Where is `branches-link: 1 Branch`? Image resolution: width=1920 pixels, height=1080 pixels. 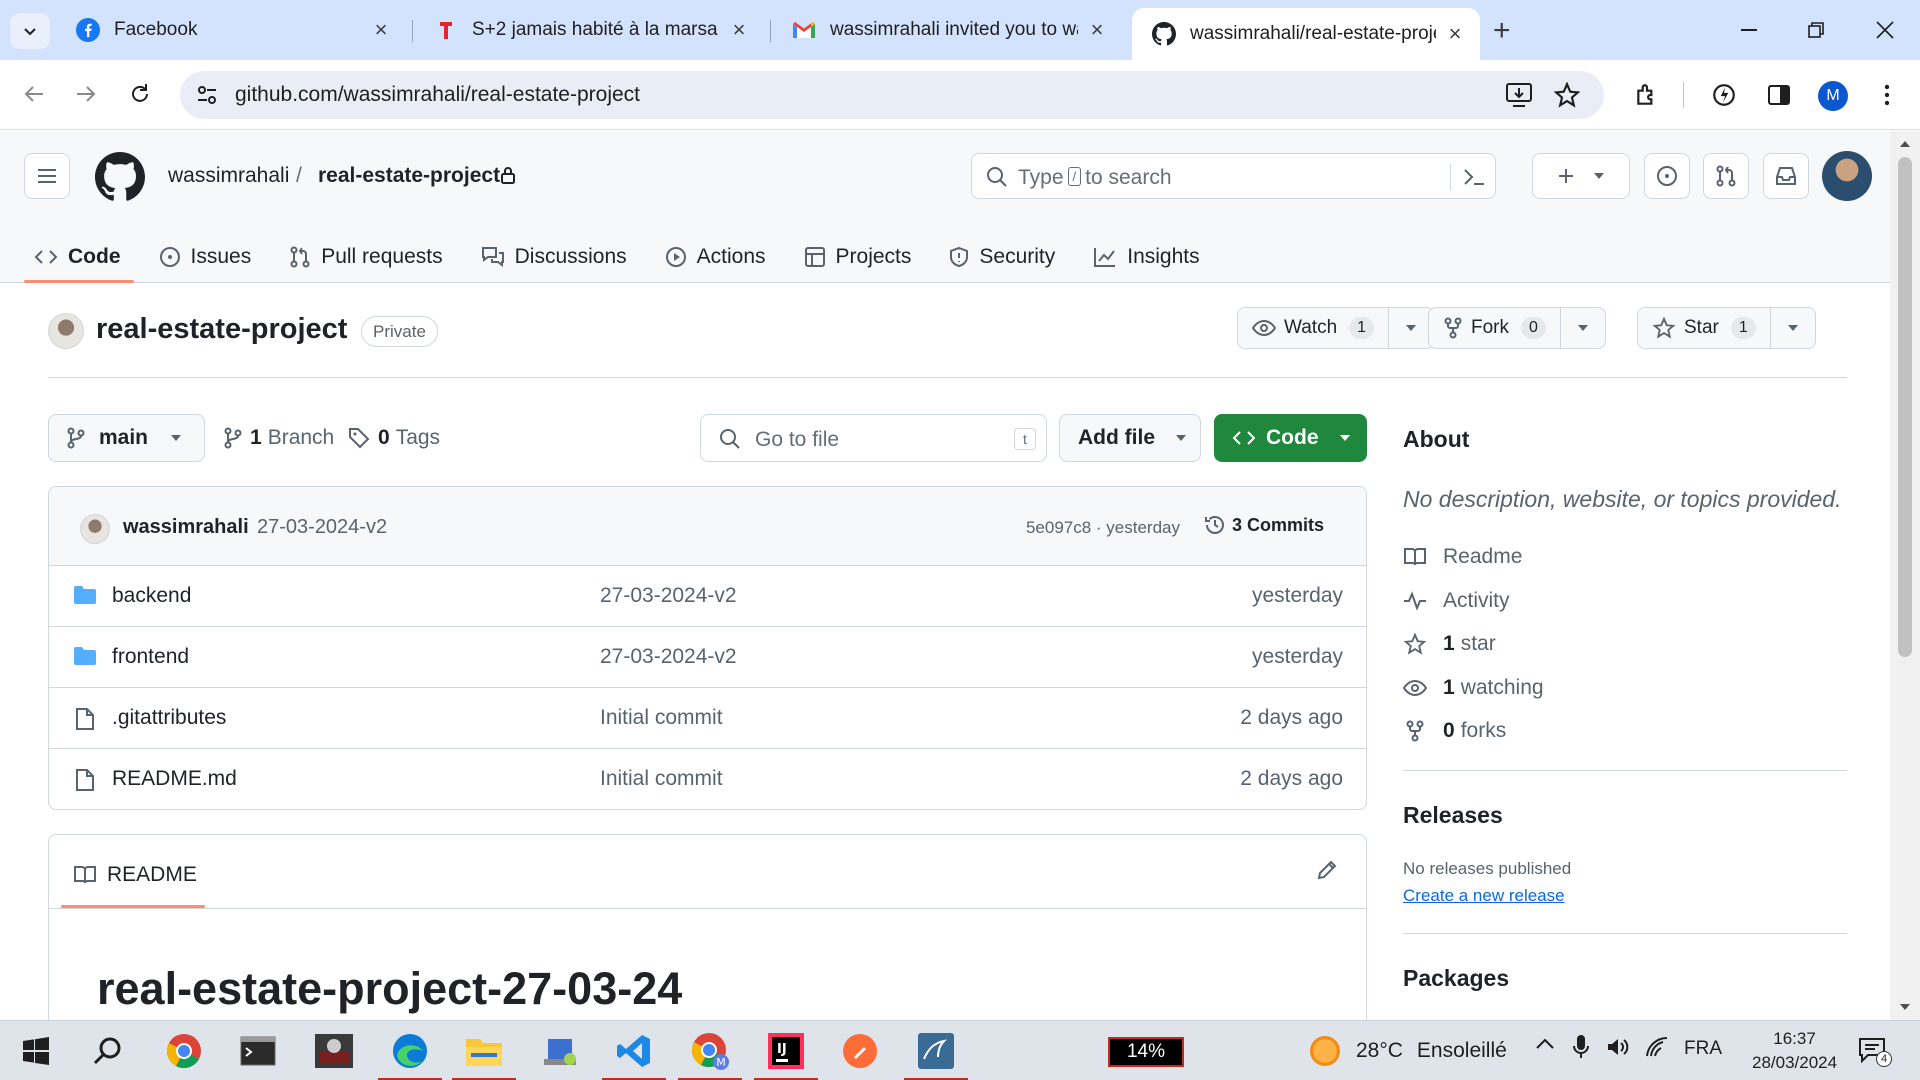
branches-link: 1 Branch is located at coordinates (279, 438).